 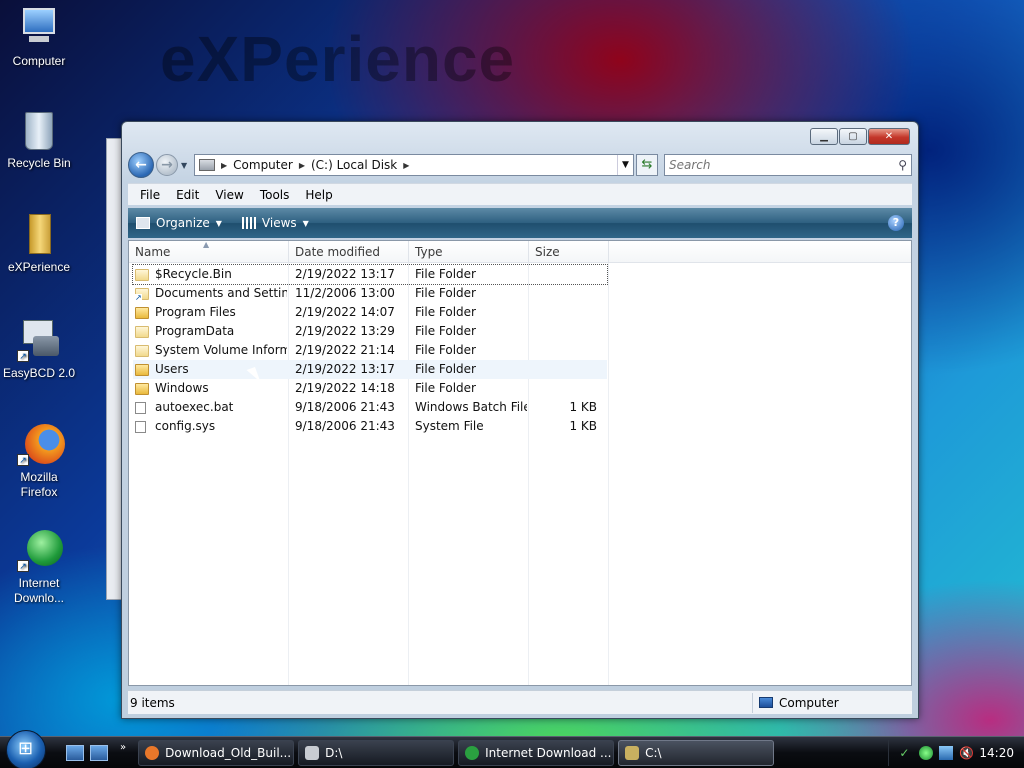 I want to click on network-icon, so click(x=946, y=752).